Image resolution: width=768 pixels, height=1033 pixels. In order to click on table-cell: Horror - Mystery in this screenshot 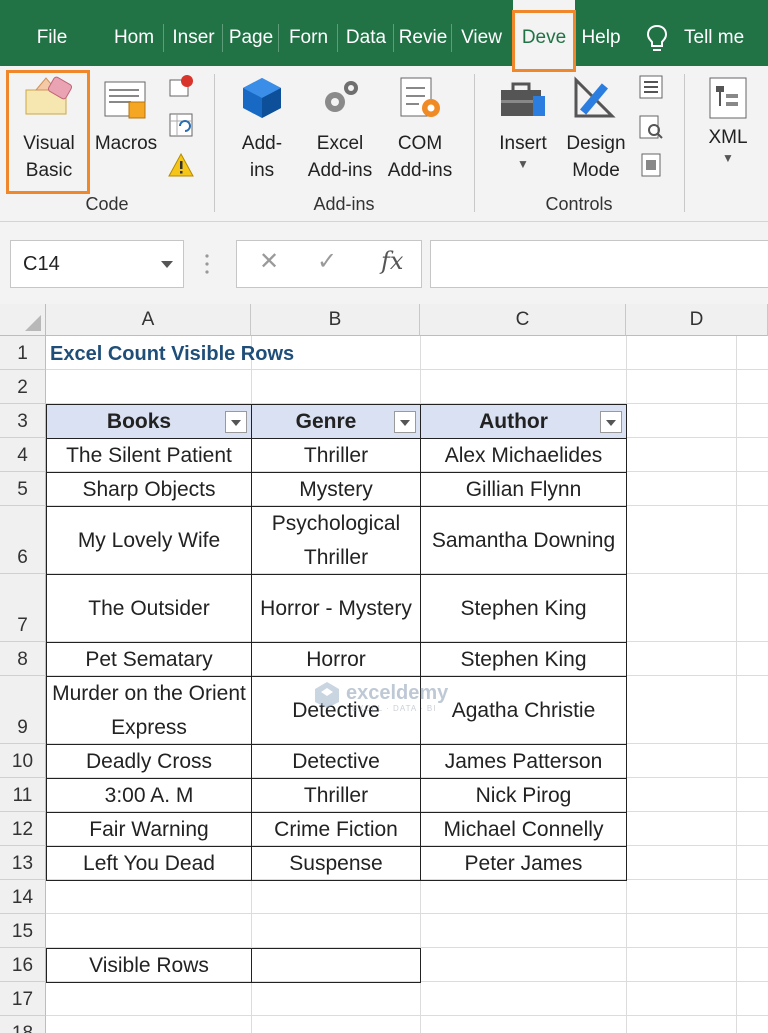, I will do `click(336, 608)`.